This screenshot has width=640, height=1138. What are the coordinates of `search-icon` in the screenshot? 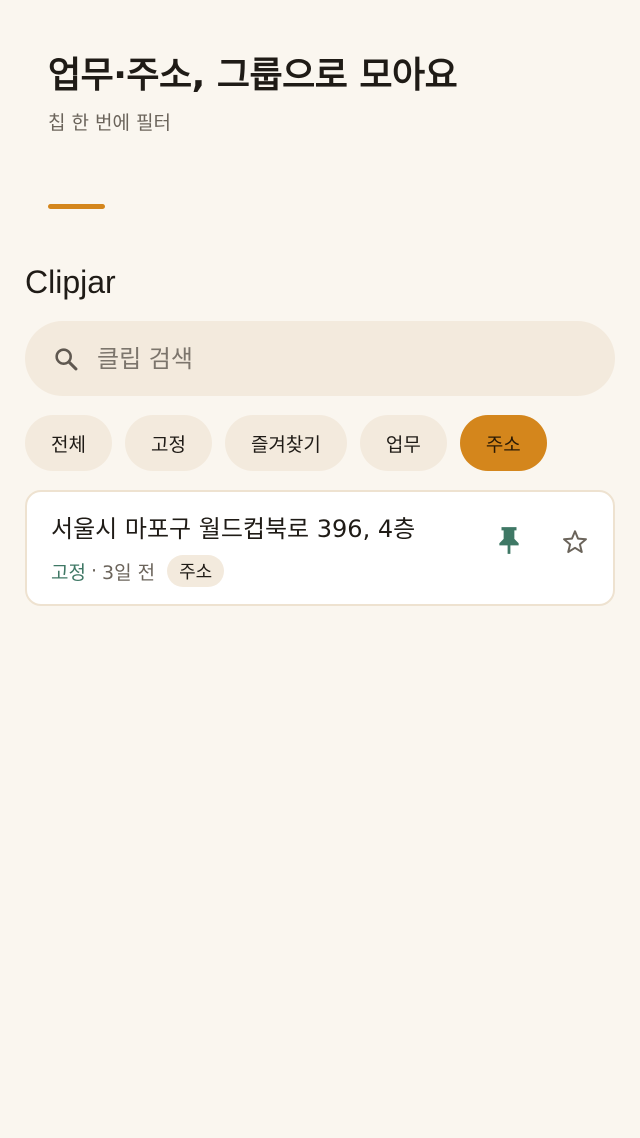 It's located at (66, 359).